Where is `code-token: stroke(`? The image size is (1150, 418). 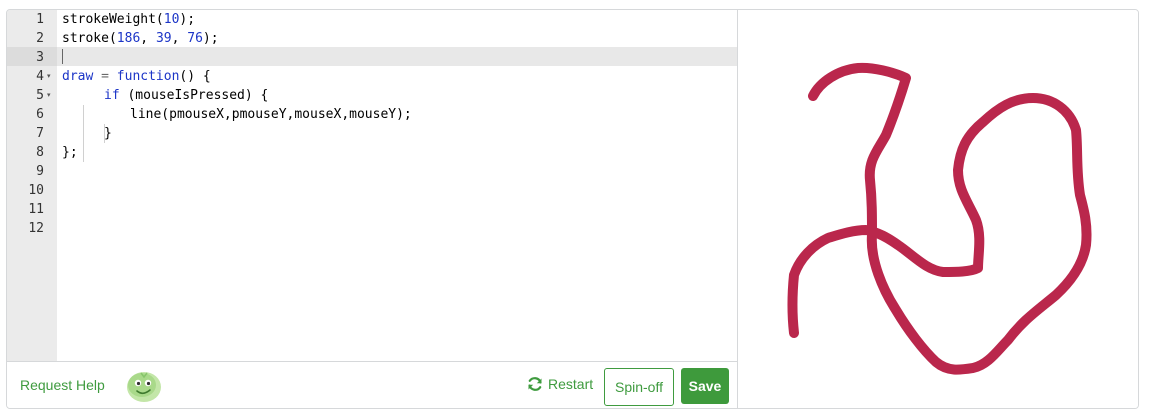
code-token: stroke( is located at coordinates (89, 38).